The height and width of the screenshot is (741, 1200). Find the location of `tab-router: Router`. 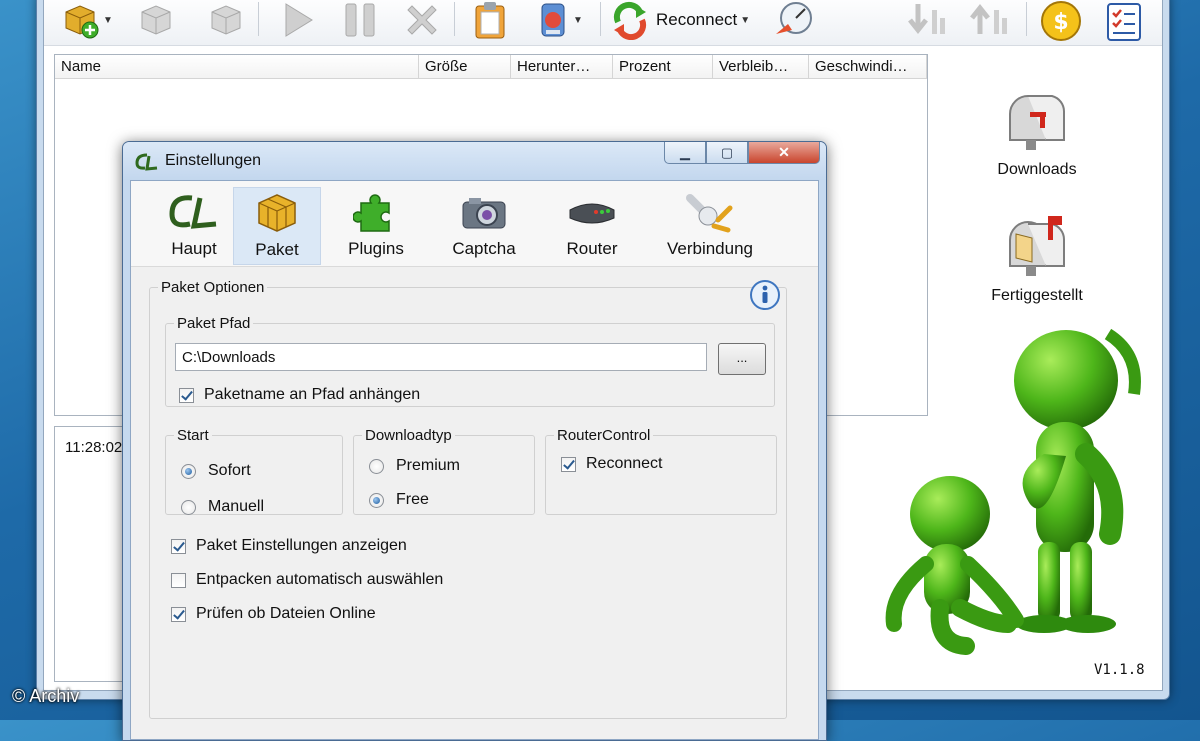

tab-router: Router is located at coordinates (592, 226).